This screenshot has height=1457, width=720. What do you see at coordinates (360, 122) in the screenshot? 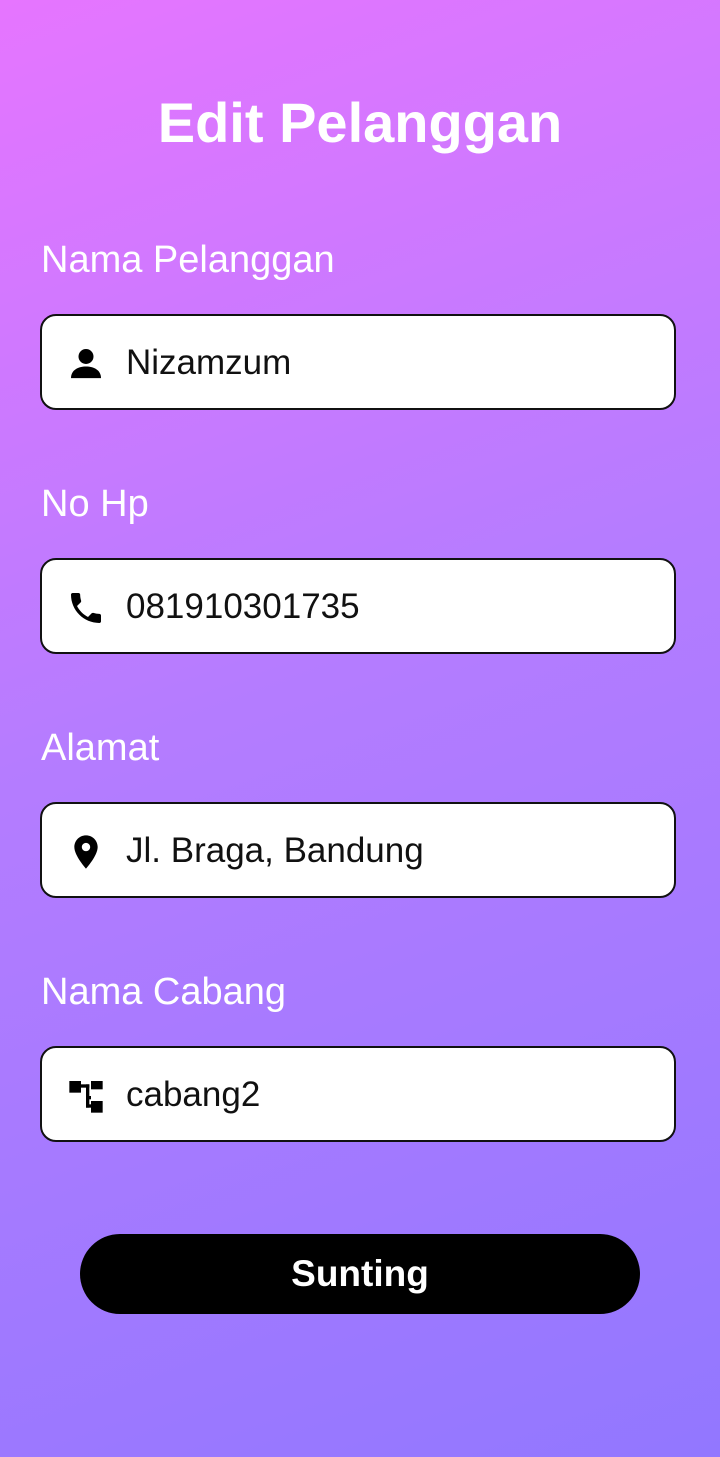
I see `page-title: Edit Pelanggan` at bounding box center [360, 122].